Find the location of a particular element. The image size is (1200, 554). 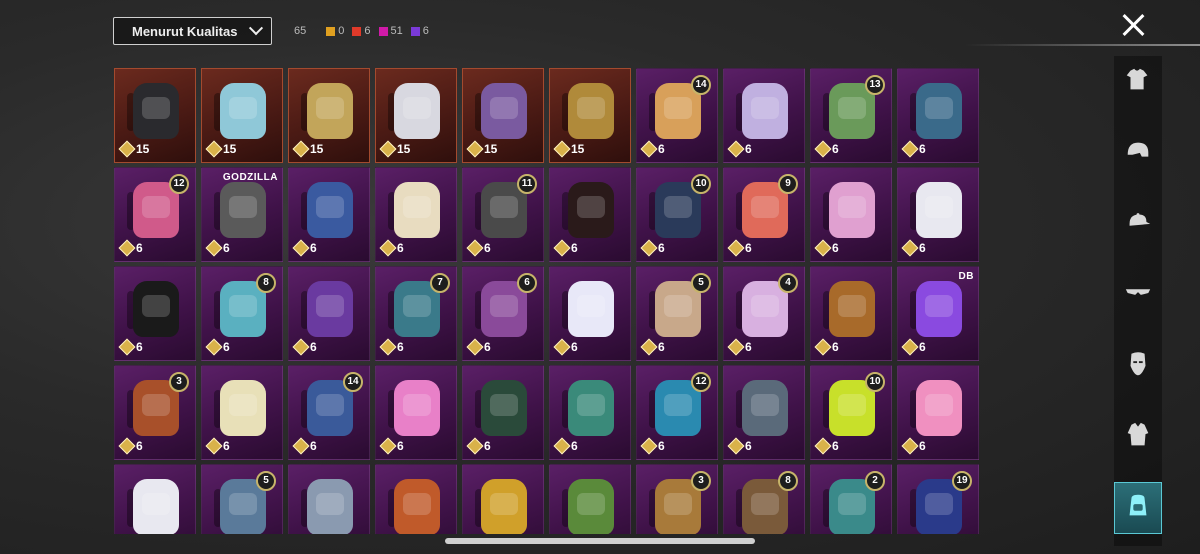

sidebar-tab-shirt is located at coordinates (1138, 82).